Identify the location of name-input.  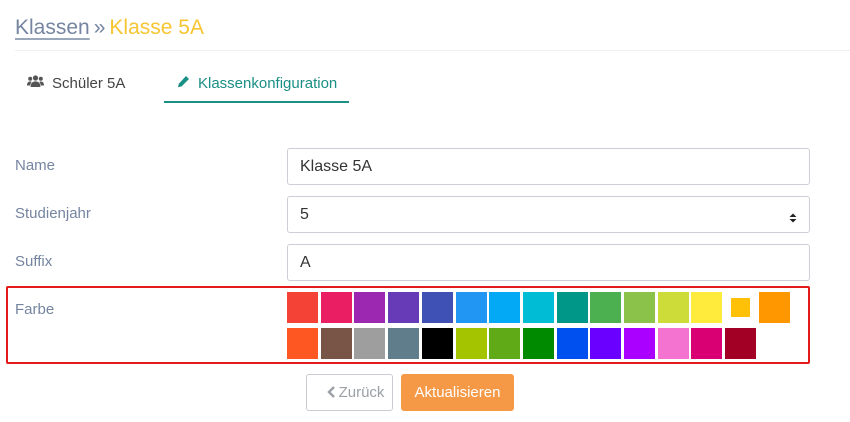
(548, 166).